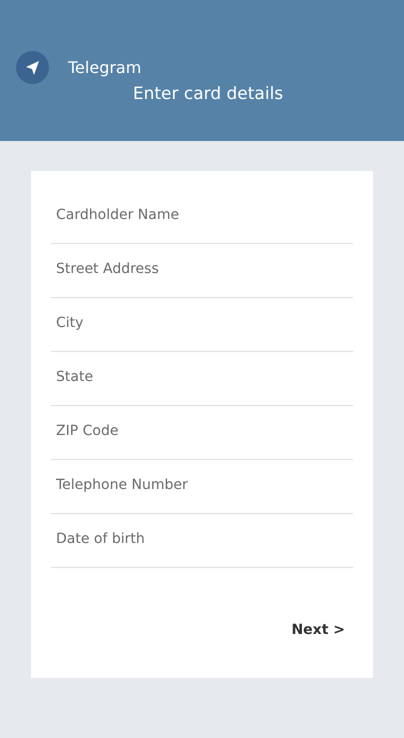 The image size is (404, 738). I want to click on app-name: Telegram, so click(105, 67).